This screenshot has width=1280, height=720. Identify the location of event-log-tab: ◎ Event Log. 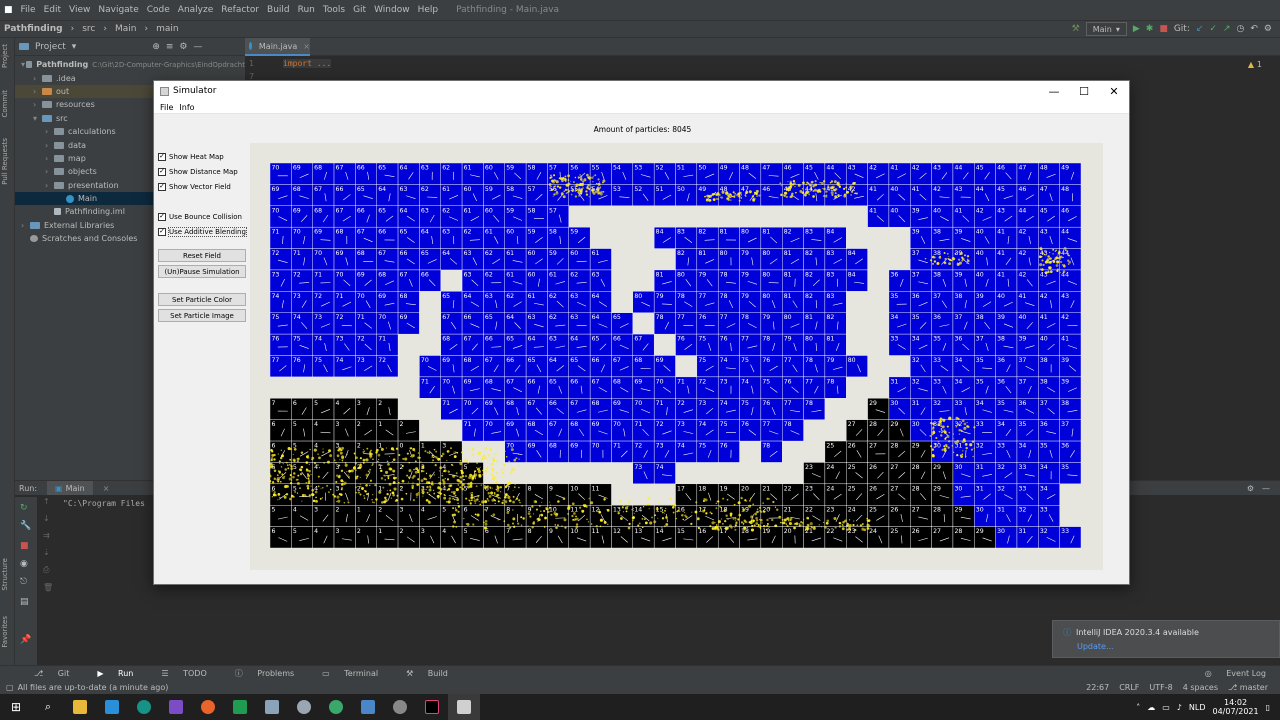
(1236, 673).